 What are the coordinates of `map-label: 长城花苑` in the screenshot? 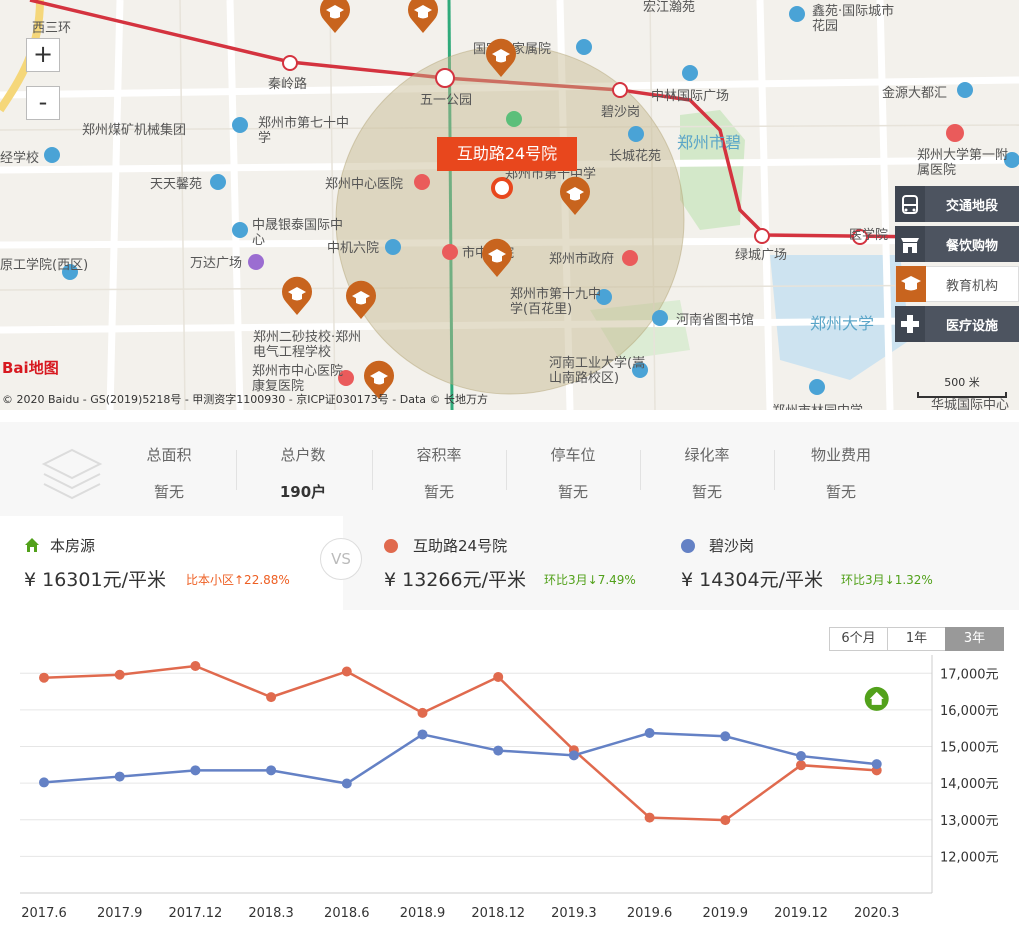 It's located at (635, 156).